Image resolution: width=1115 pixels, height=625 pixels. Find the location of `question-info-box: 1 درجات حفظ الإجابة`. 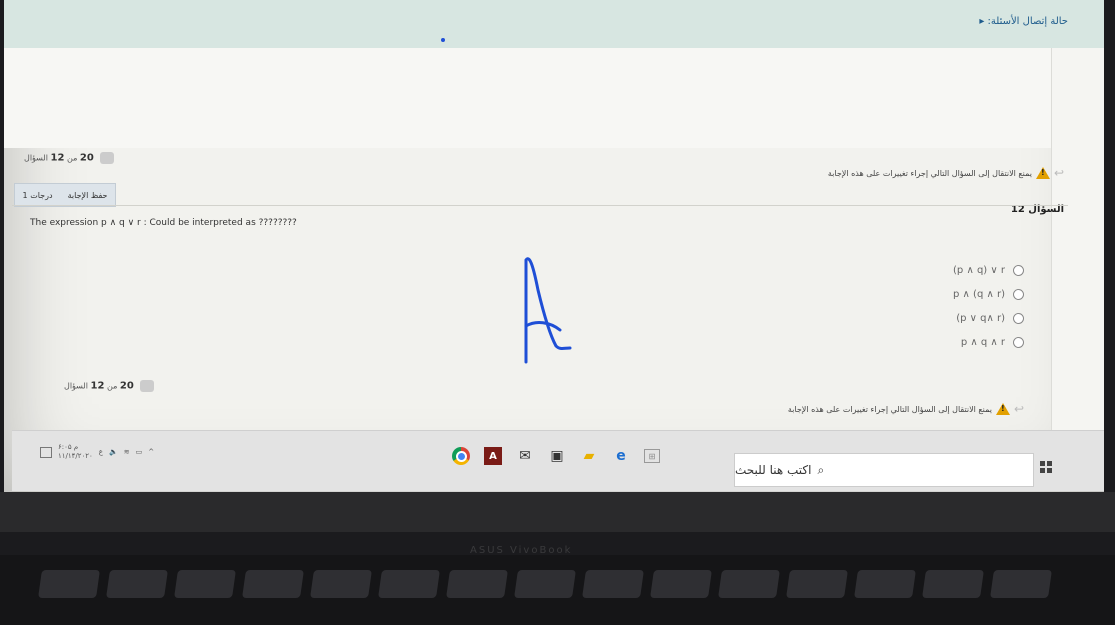

question-info-box: 1 درجات حفظ الإجابة is located at coordinates (65, 195).